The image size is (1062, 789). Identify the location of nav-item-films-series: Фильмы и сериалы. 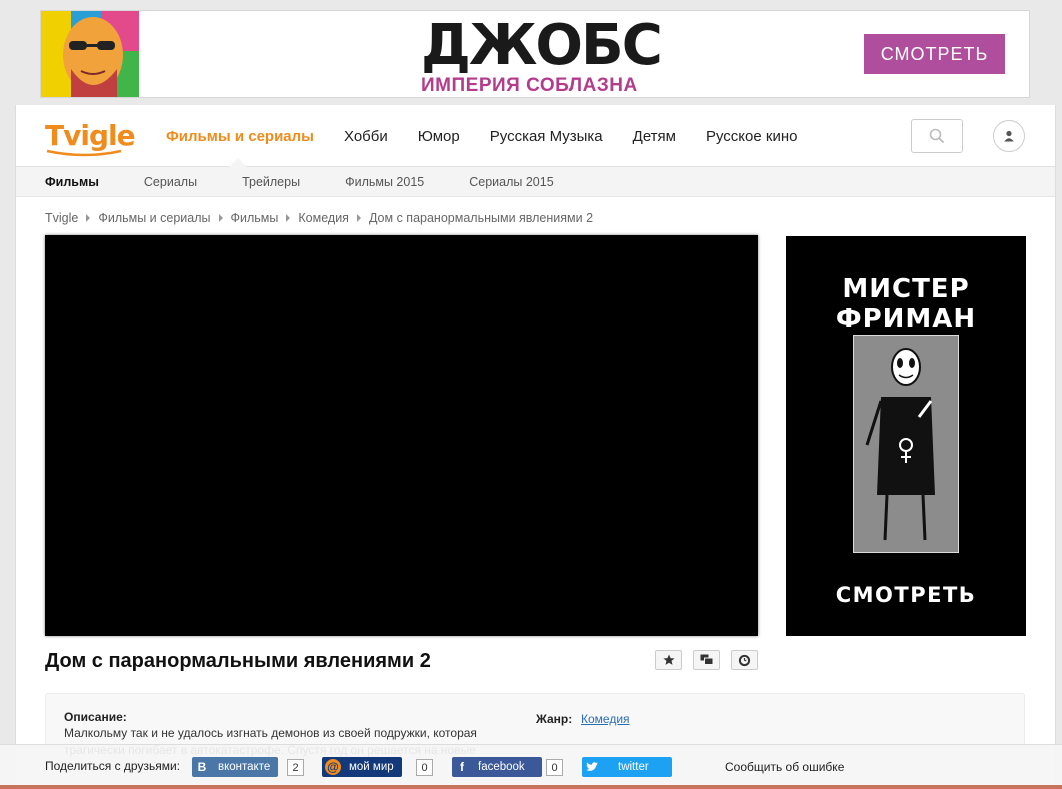
(240, 136).